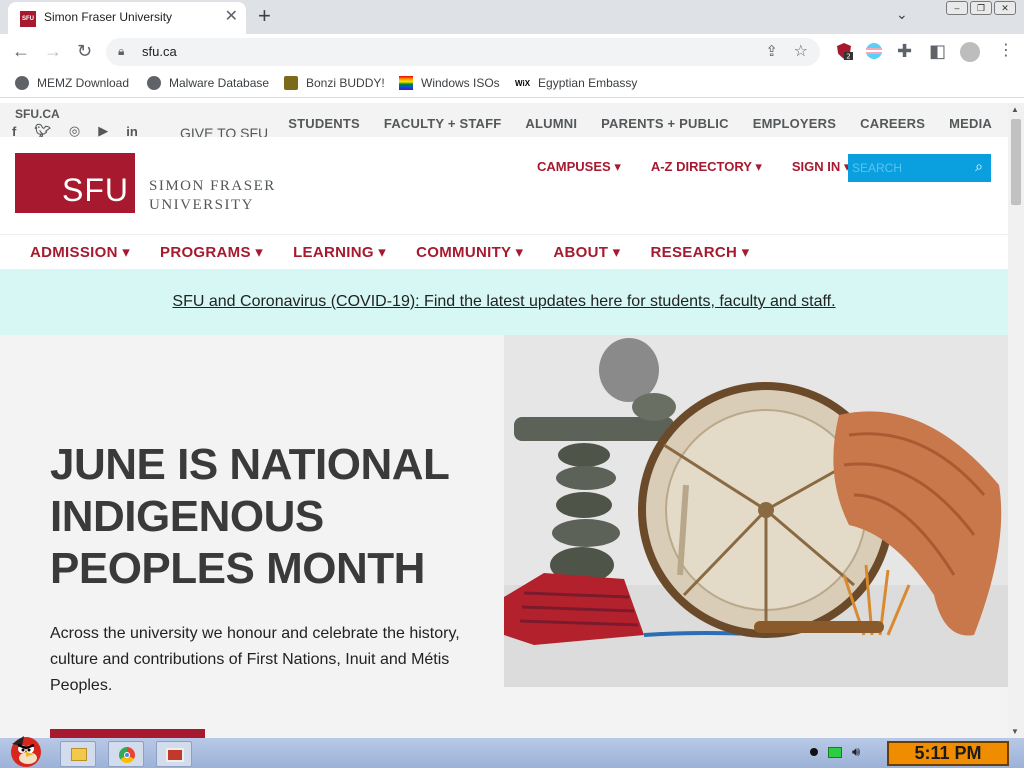  What do you see at coordinates (442, 123) in the screenshot?
I see `nav-faculty-staff: FACULTY + STAFF` at bounding box center [442, 123].